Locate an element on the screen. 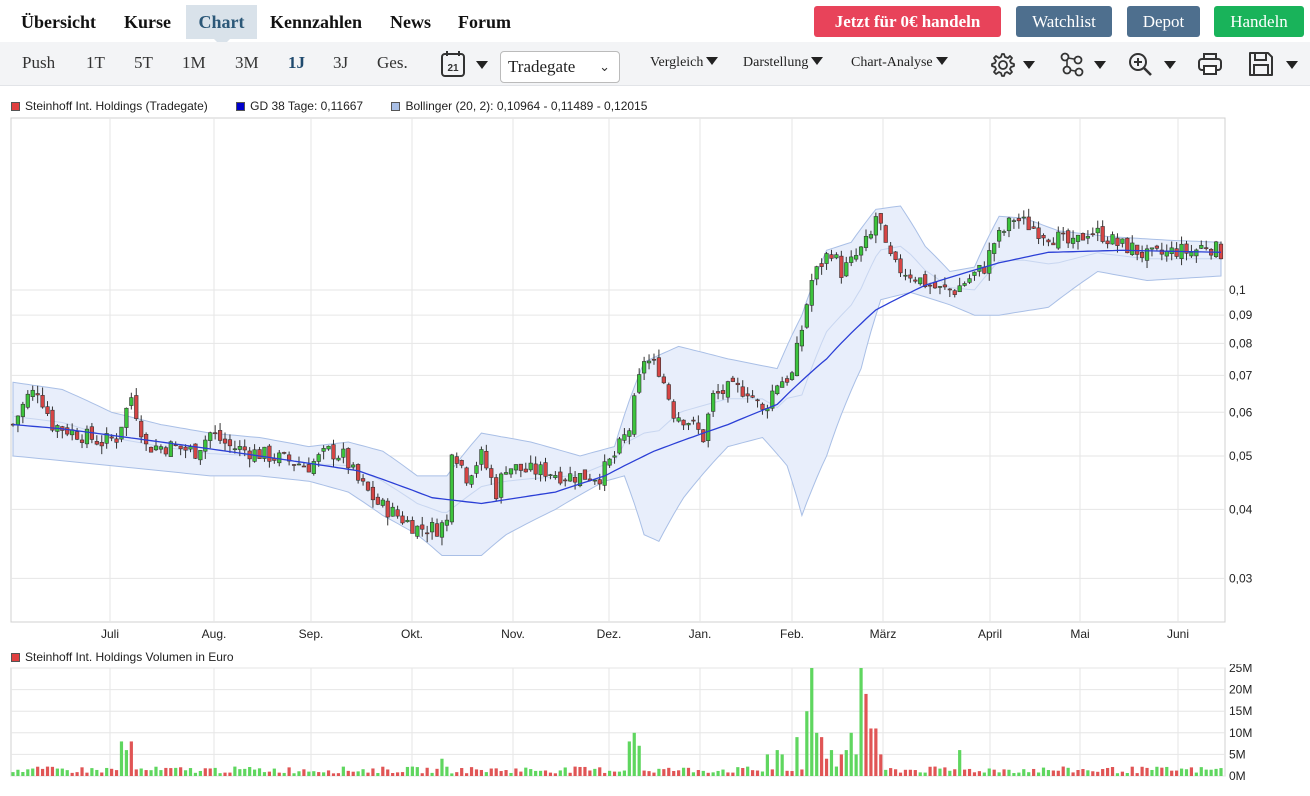 The height and width of the screenshot is (796, 1310). timeframe-push: Push is located at coordinates (38, 63).